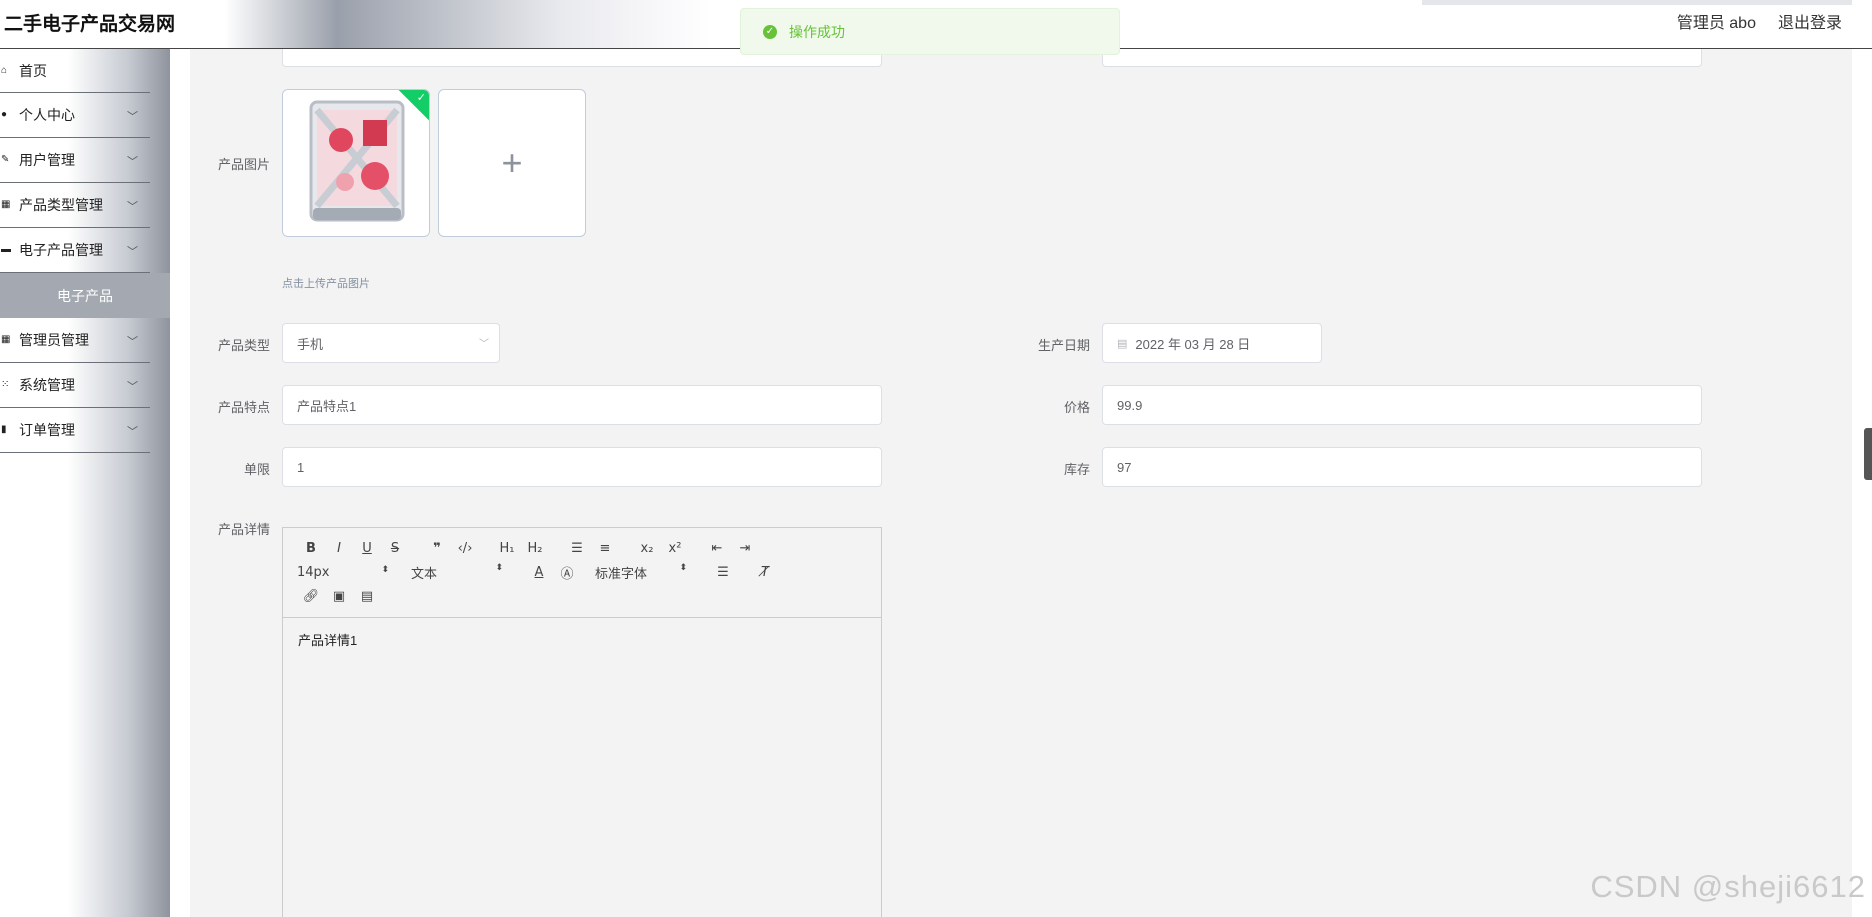  What do you see at coordinates (33, 70) in the screenshot?
I see `sidebar-item-label: 首页` at bounding box center [33, 70].